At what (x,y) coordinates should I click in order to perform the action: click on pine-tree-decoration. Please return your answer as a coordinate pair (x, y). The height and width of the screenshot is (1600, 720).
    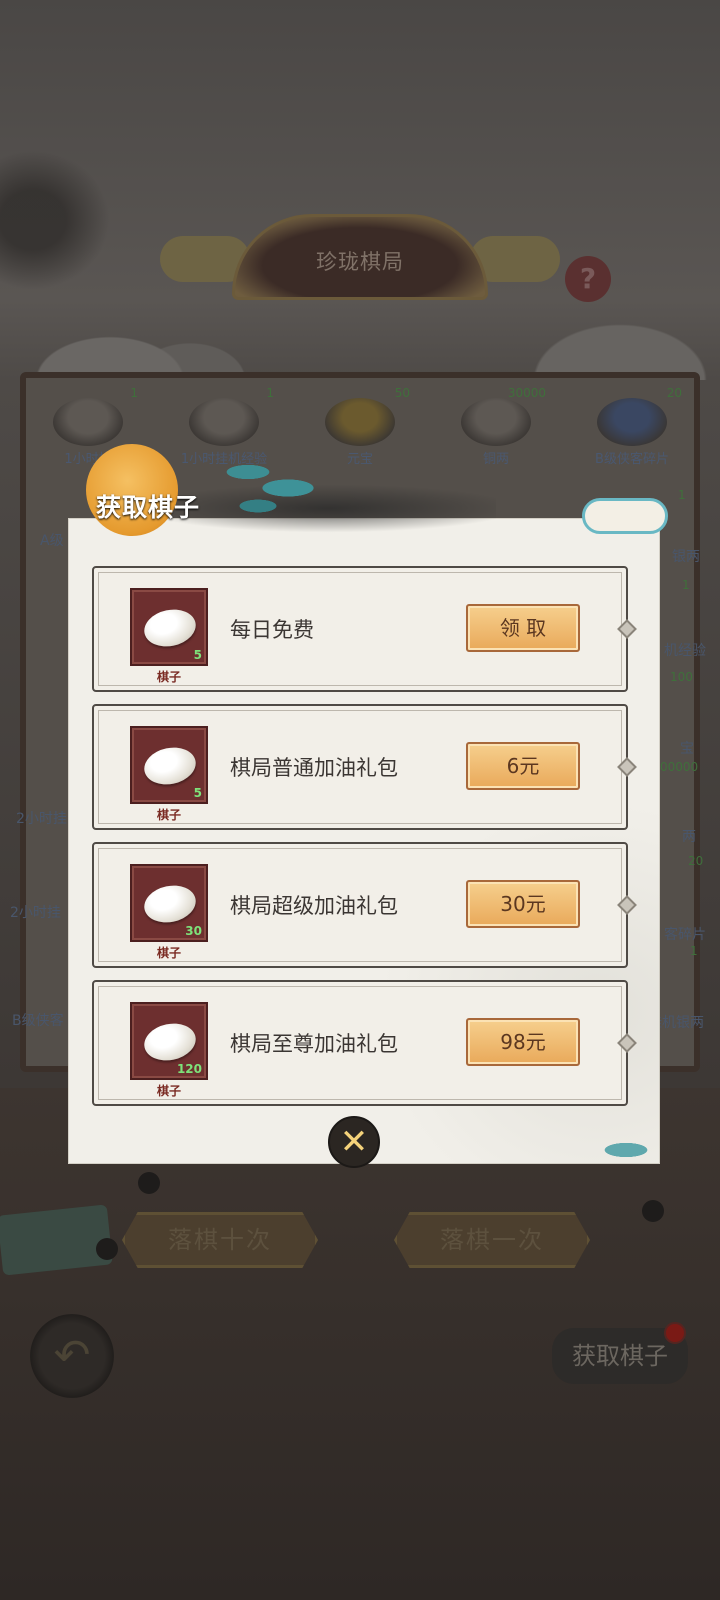
    Looking at the image, I should click on (55, 220).